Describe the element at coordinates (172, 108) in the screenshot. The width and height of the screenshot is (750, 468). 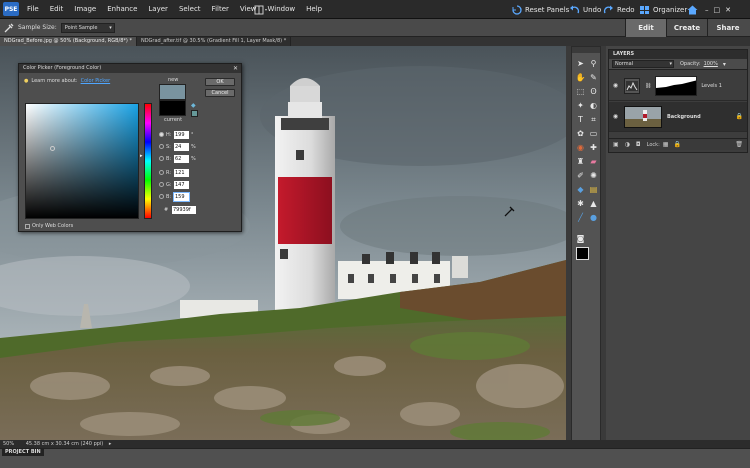
I see `current-color-swatch` at that location.